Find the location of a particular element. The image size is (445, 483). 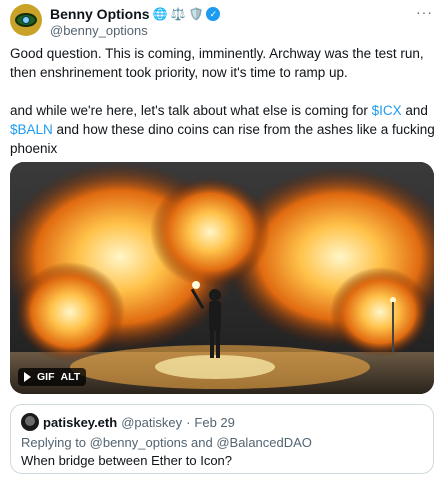

quoted-tweet-text: When bridge between Ether to Icon? is located at coordinates (127, 460).